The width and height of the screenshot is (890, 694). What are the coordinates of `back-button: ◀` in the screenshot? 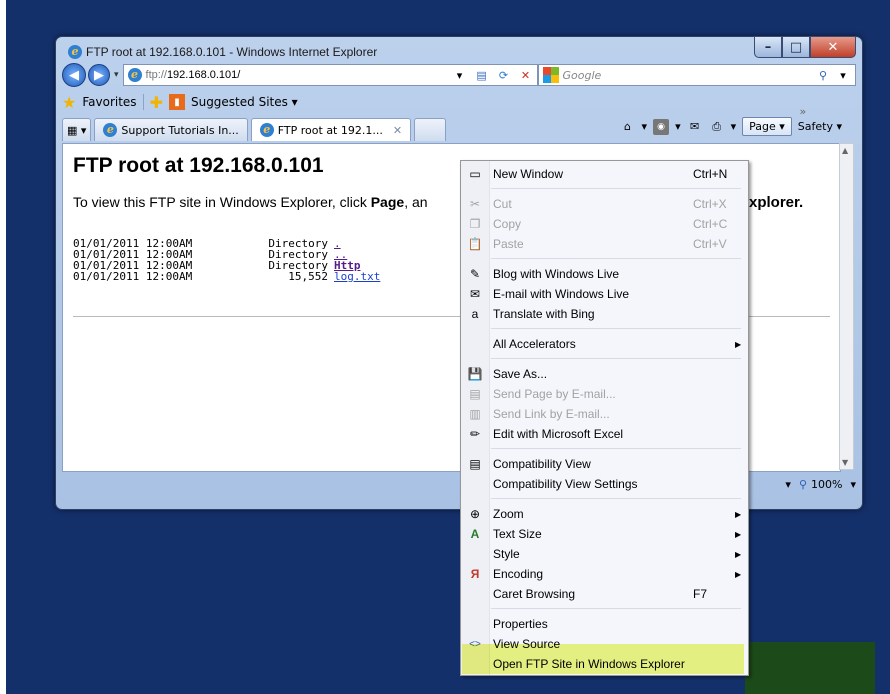 It's located at (74, 75).